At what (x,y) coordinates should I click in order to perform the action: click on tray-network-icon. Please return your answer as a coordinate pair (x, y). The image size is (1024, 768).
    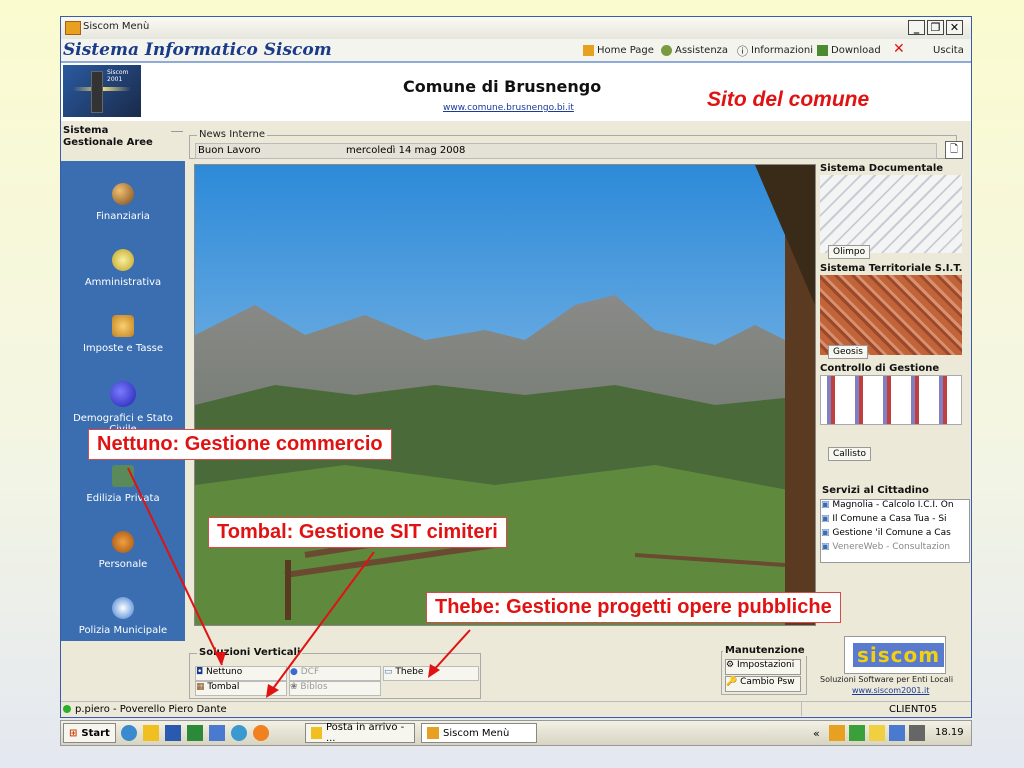
    Looking at the image, I should click on (897, 733).